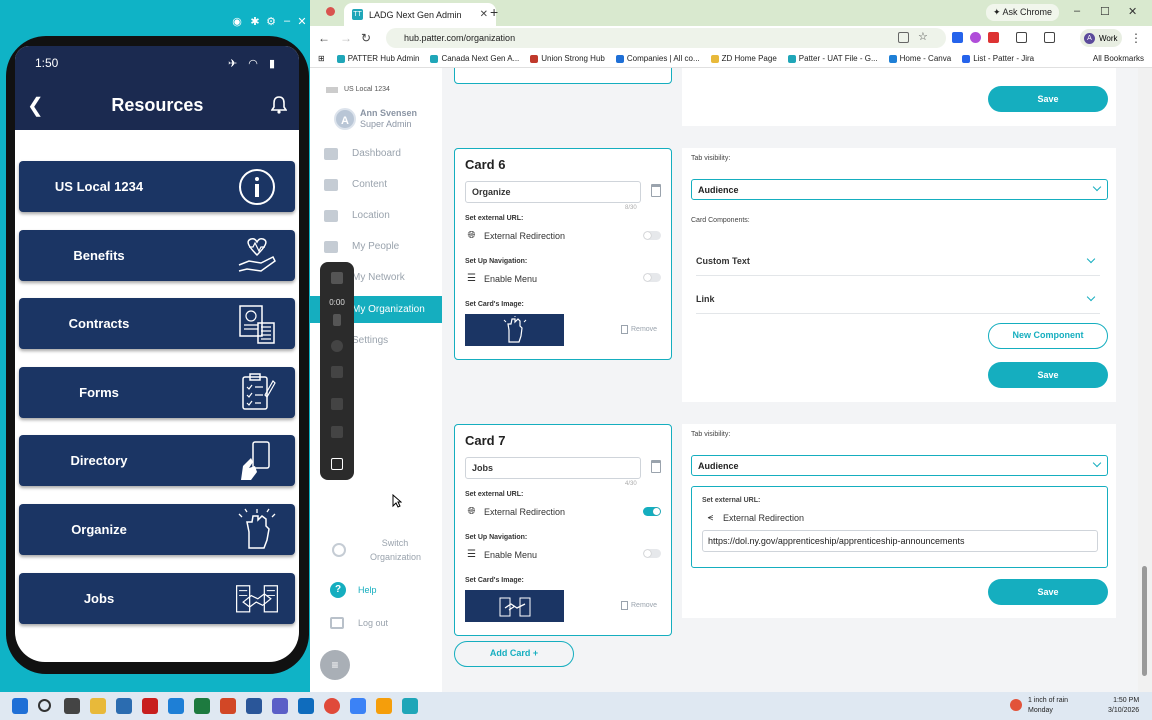 The width and height of the screenshot is (1152, 720). Describe the element at coordinates (1048, 706) in the screenshot. I see `weather-widget: 1 inch of rain Monday` at that location.